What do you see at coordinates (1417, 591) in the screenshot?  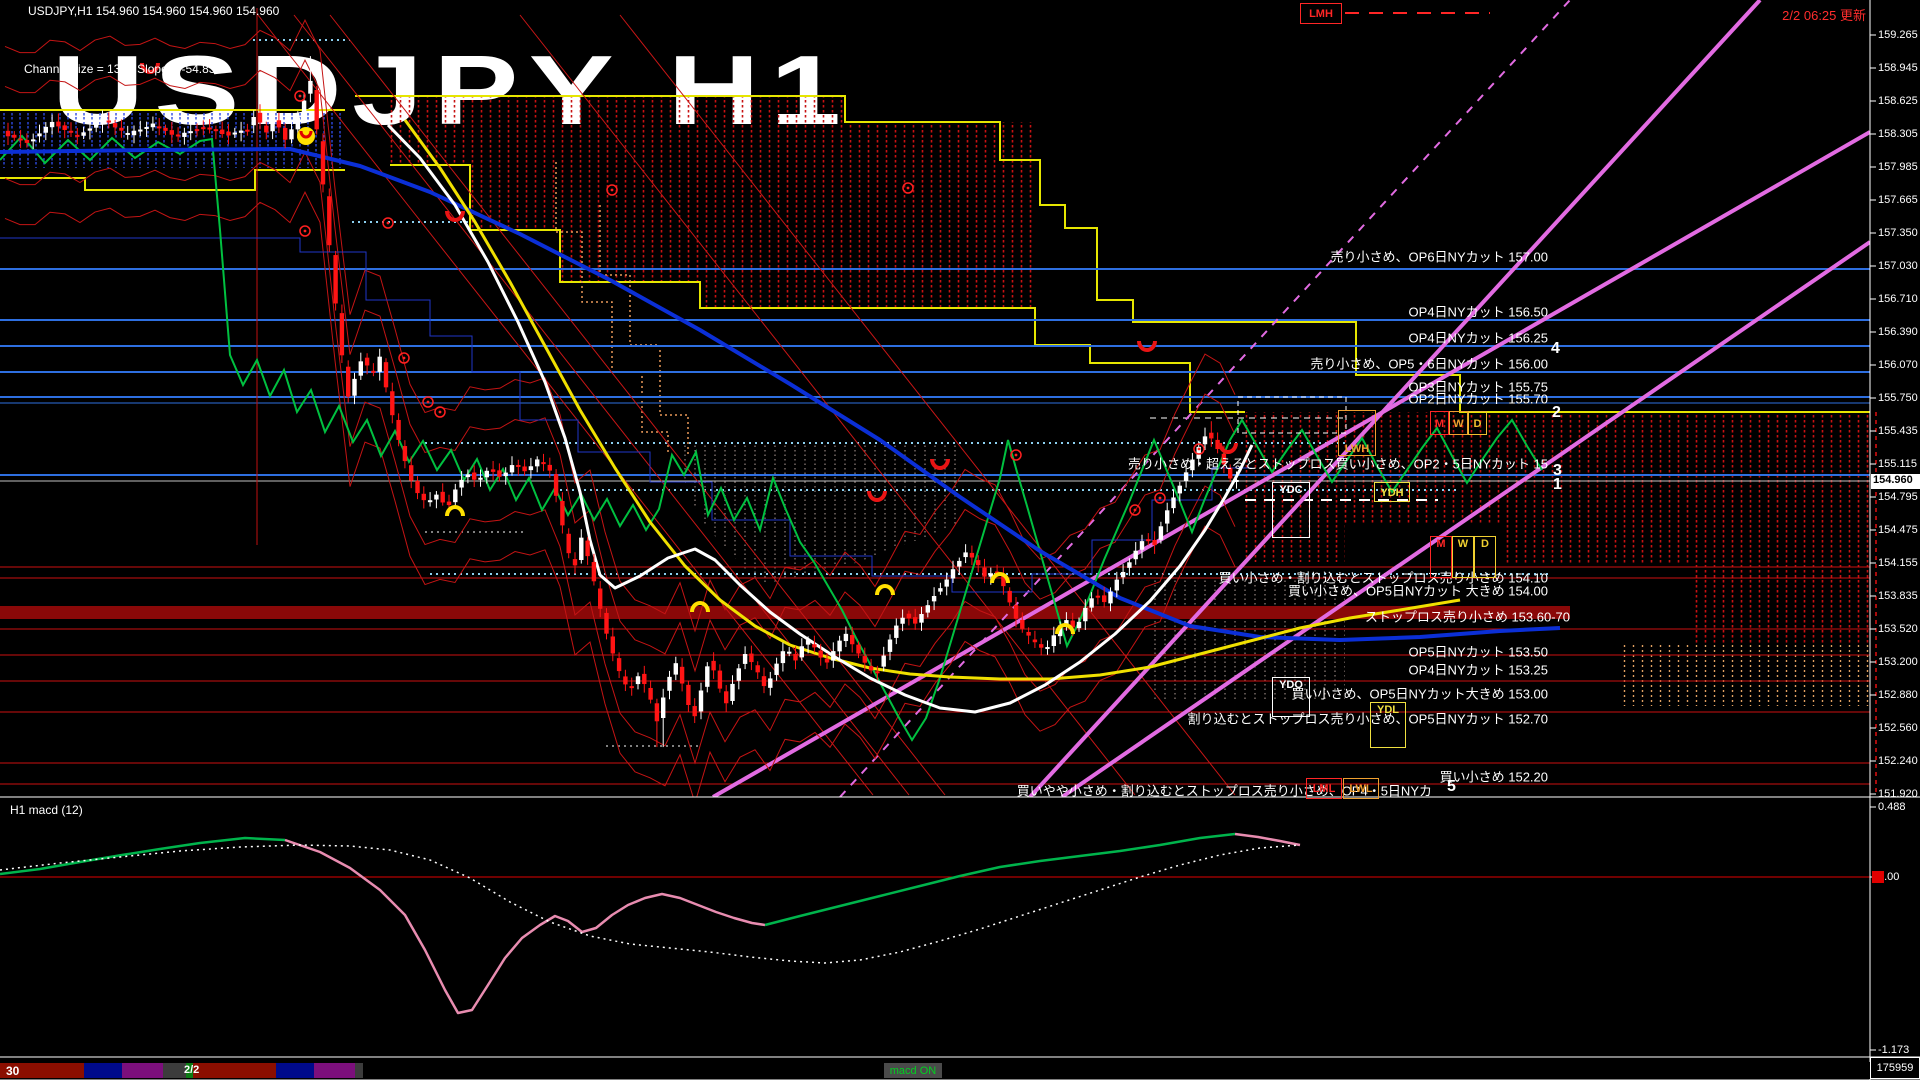 I see `order-annotation: 買い小さめ、OP5日NYカット 大きめ 154.00` at bounding box center [1417, 591].